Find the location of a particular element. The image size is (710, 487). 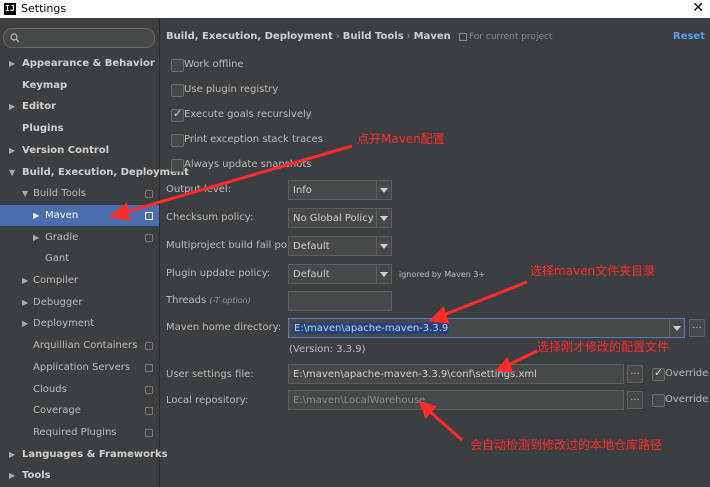

annotation-open-maven: 点开Maven配置 is located at coordinates (401, 139).